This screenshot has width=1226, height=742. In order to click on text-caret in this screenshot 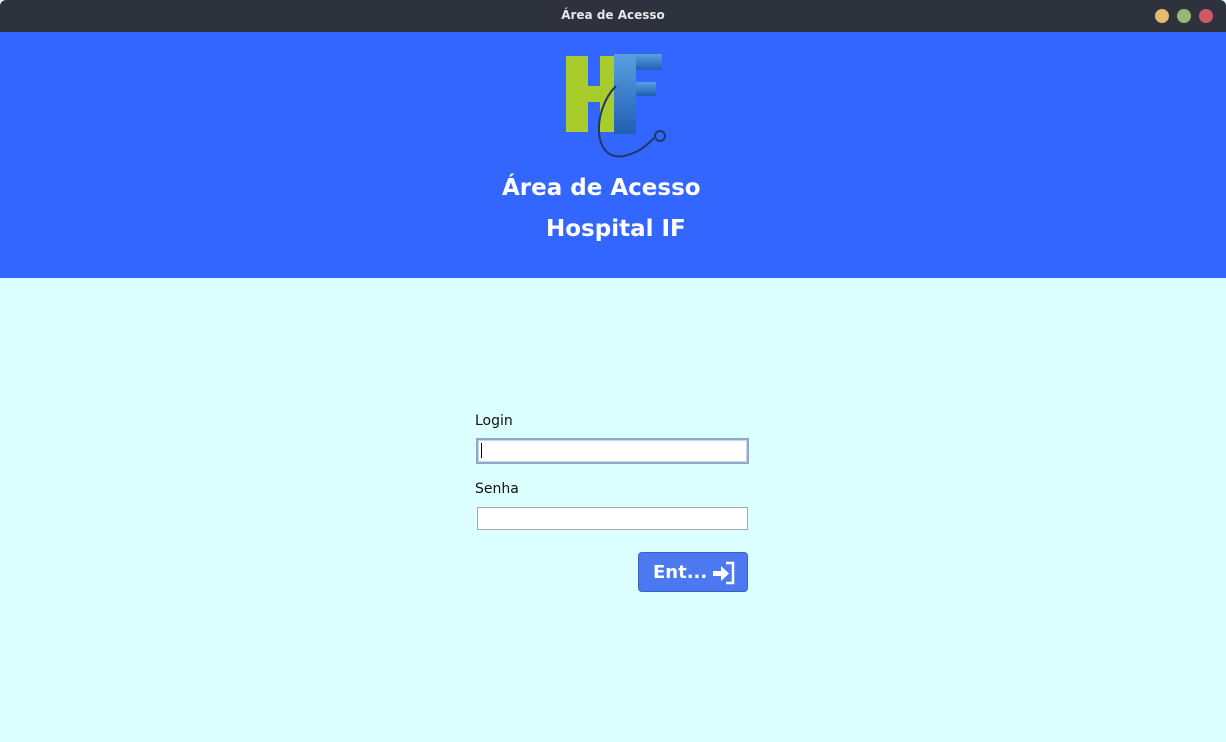, I will do `click(481, 450)`.